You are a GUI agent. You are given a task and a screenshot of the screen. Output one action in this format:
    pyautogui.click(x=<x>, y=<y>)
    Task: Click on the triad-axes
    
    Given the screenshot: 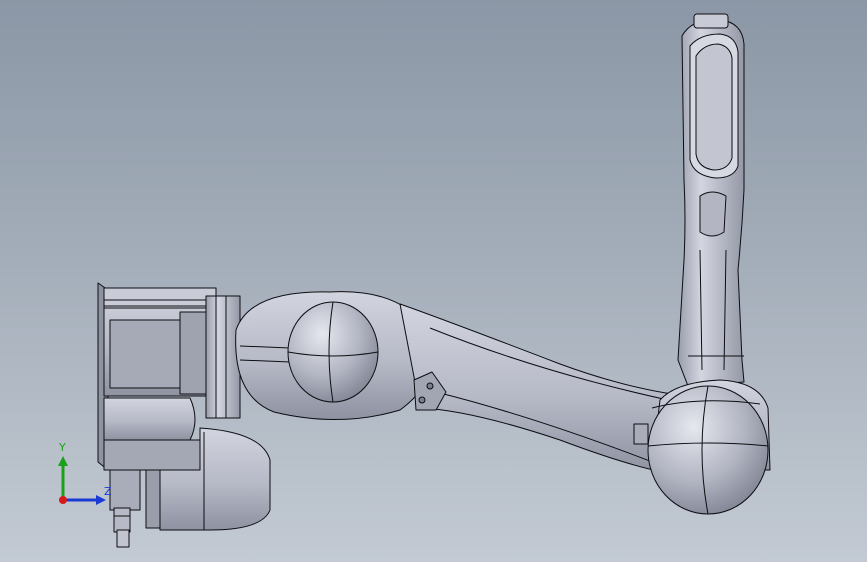 What is the action you would take?
    pyautogui.click(x=82, y=480)
    